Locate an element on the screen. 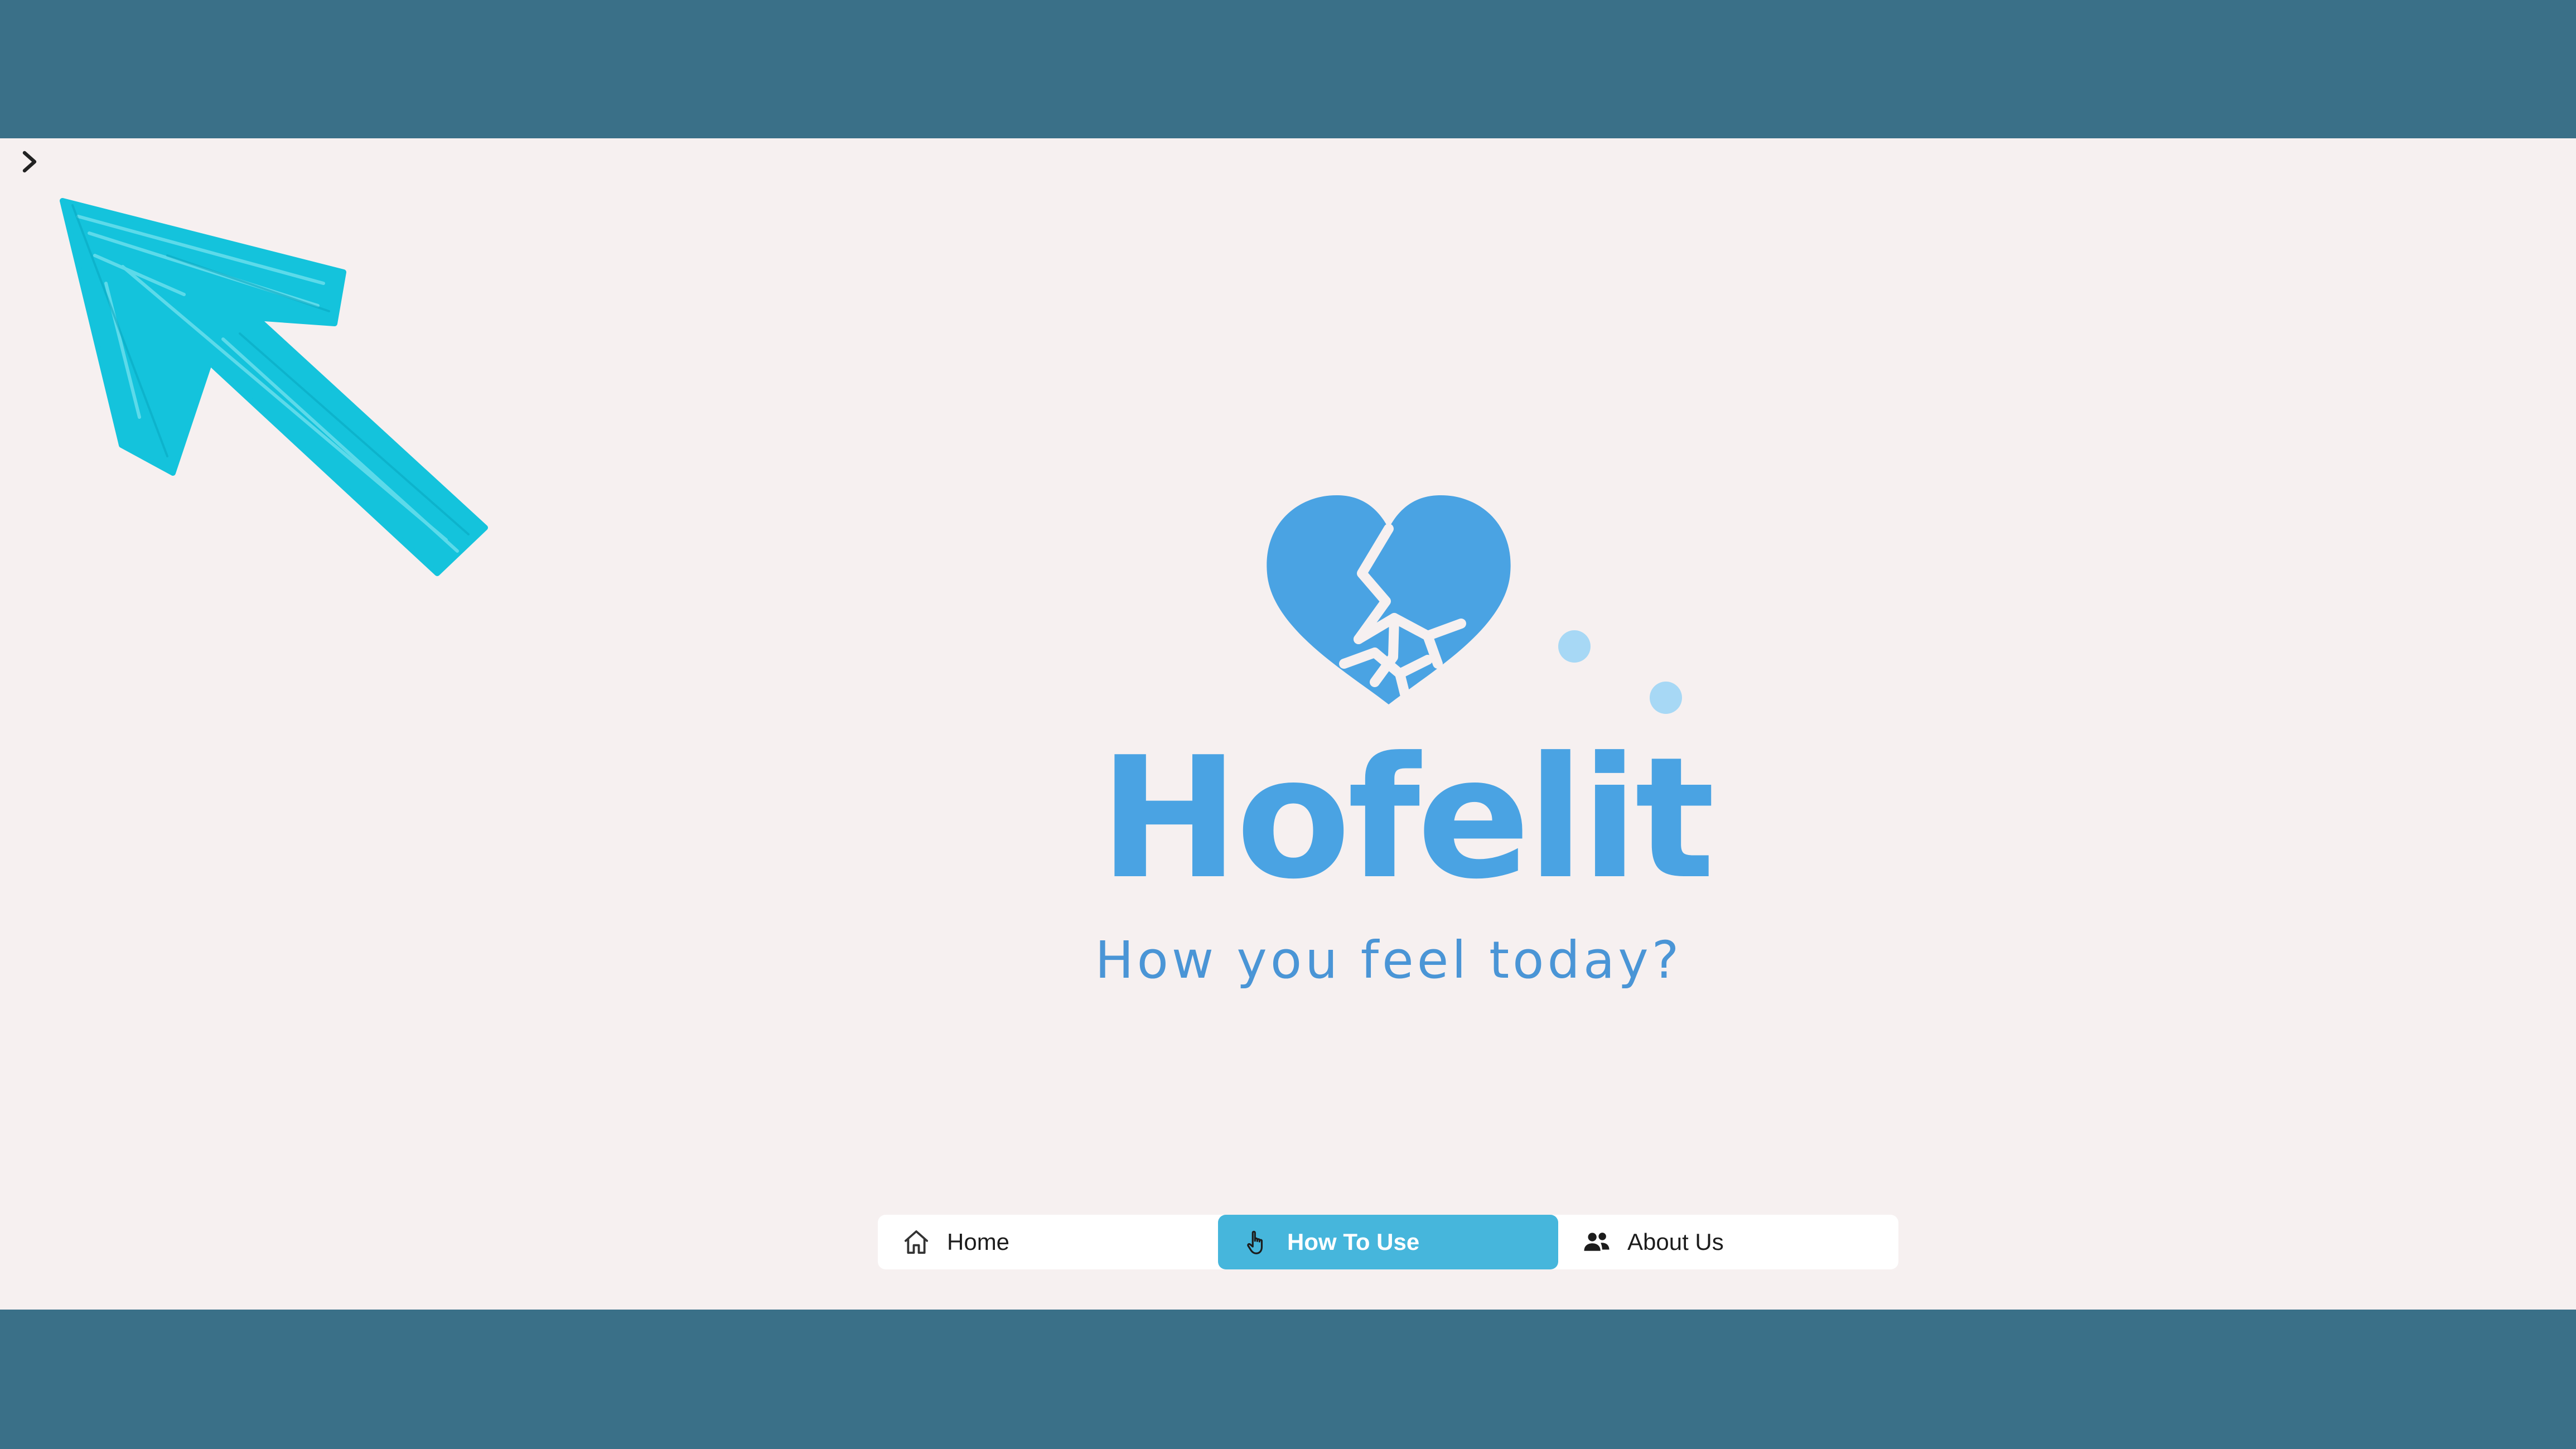 The height and width of the screenshot is (1449, 2576). brand-name: Hofelit is located at coordinates (1407, 818).